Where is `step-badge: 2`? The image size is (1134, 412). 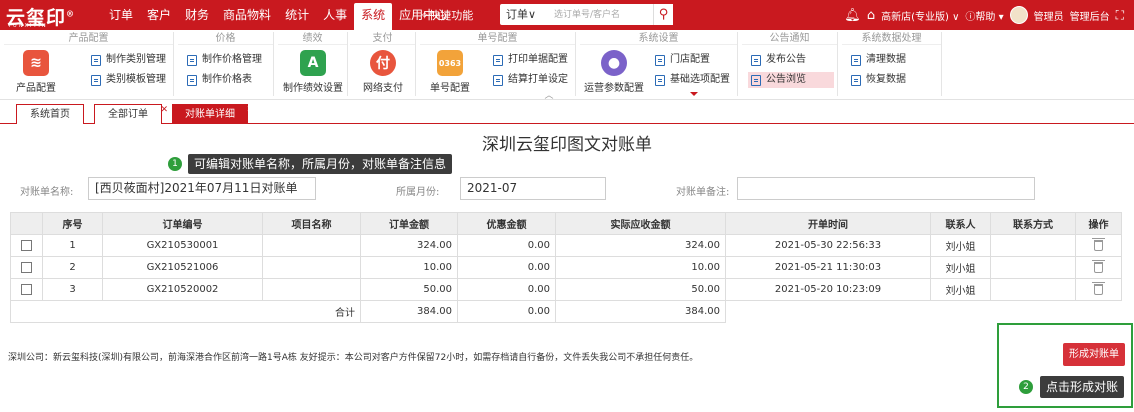
step-badge: 2 is located at coordinates (1026, 387).